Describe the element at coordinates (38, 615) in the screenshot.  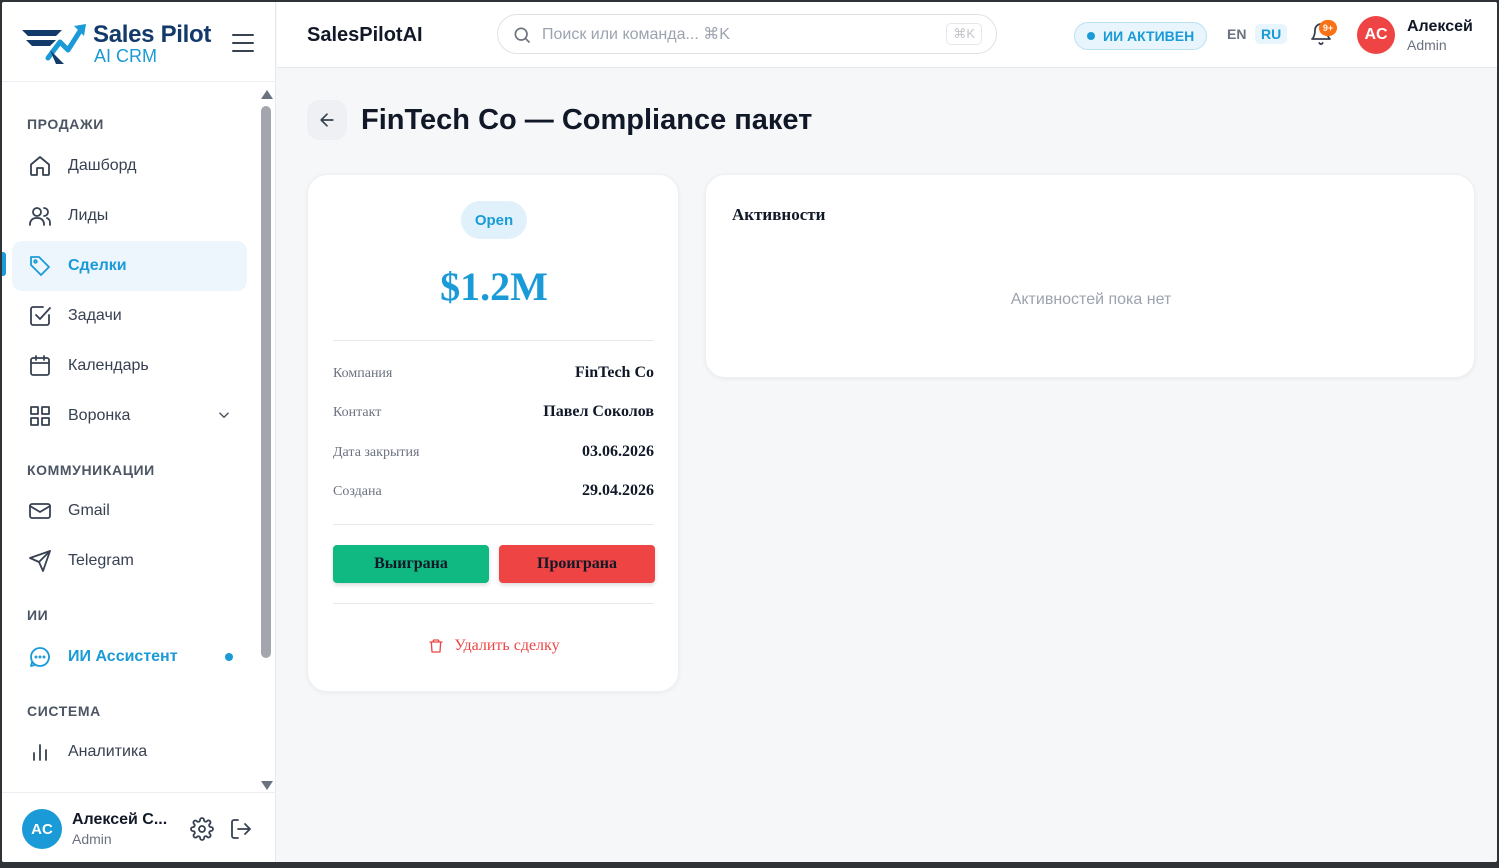
I see `section-ai: ИИ` at that location.